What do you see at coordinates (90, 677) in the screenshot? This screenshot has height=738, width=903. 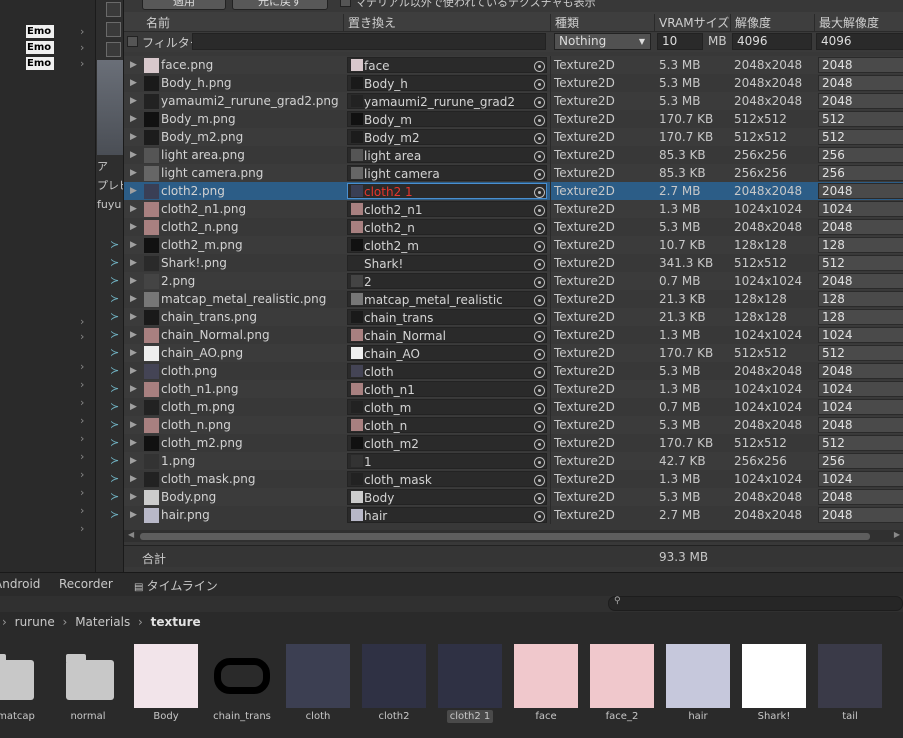 I see `folder-icon` at bounding box center [90, 677].